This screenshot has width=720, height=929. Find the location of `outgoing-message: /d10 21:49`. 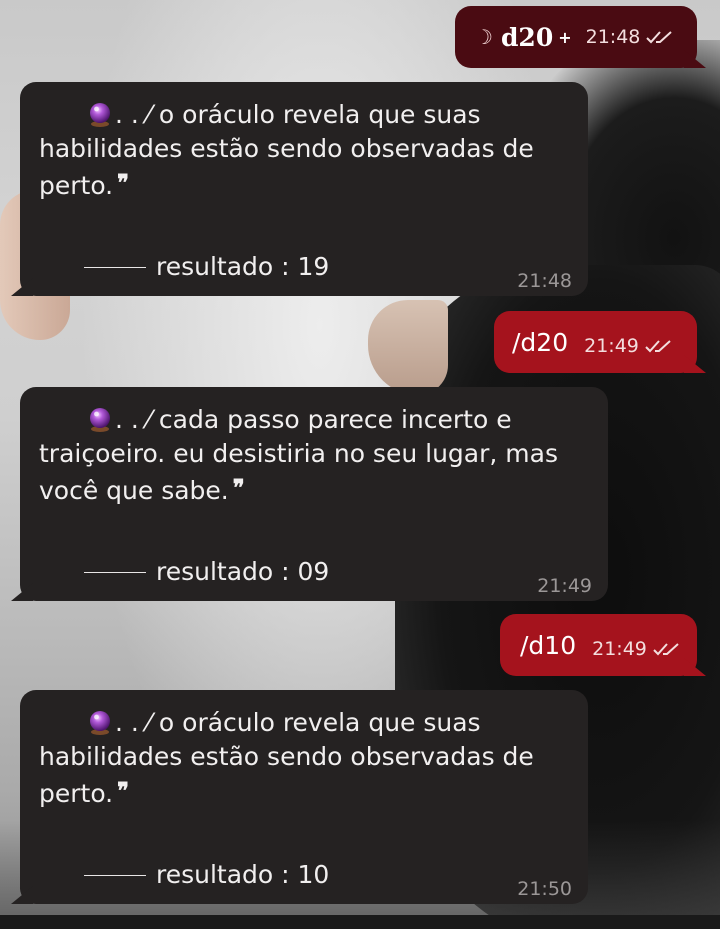

outgoing-message: /d10 21:49 is located at coordinates (598, 645).